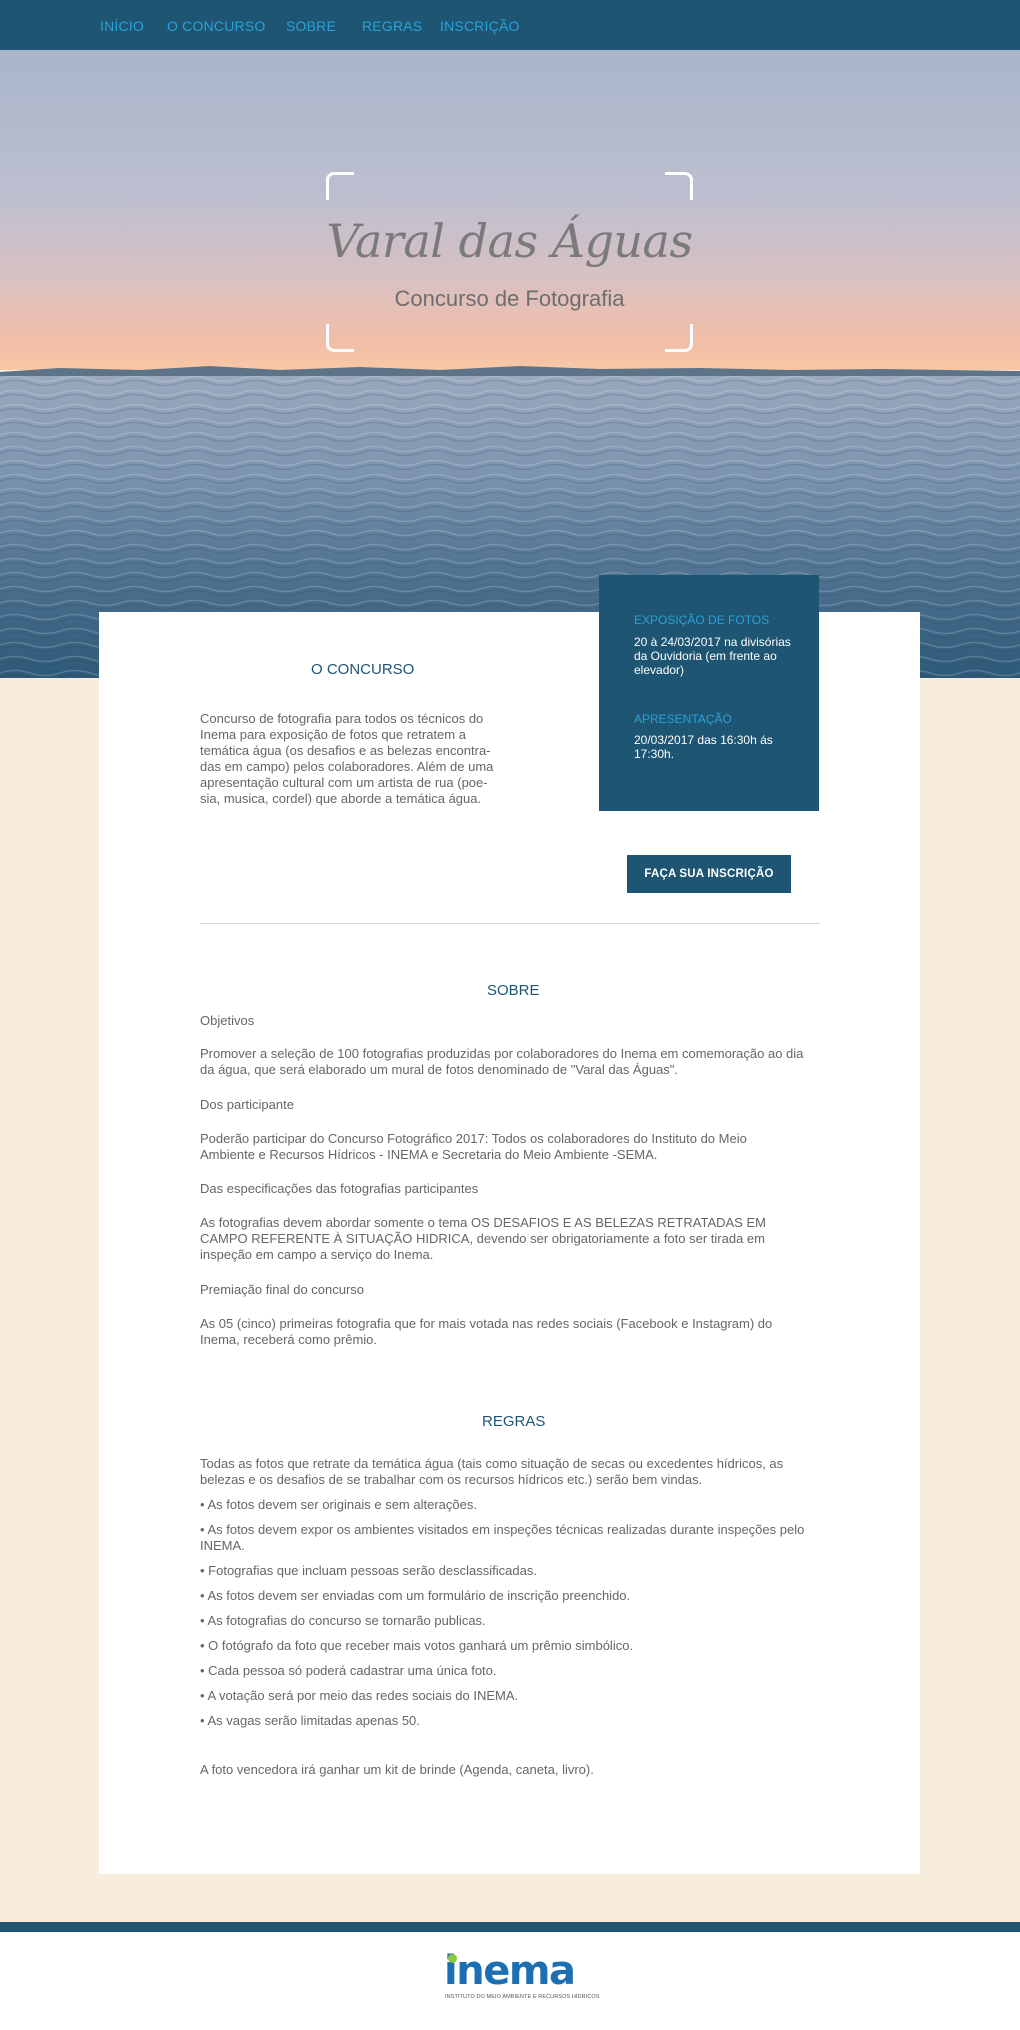 Image resolution: width=1020 pixels, height=2030 pixels. Describe the element at coordinates (513, 990) in the screenshot. I see `sobre-title: SOBRE` at that location.